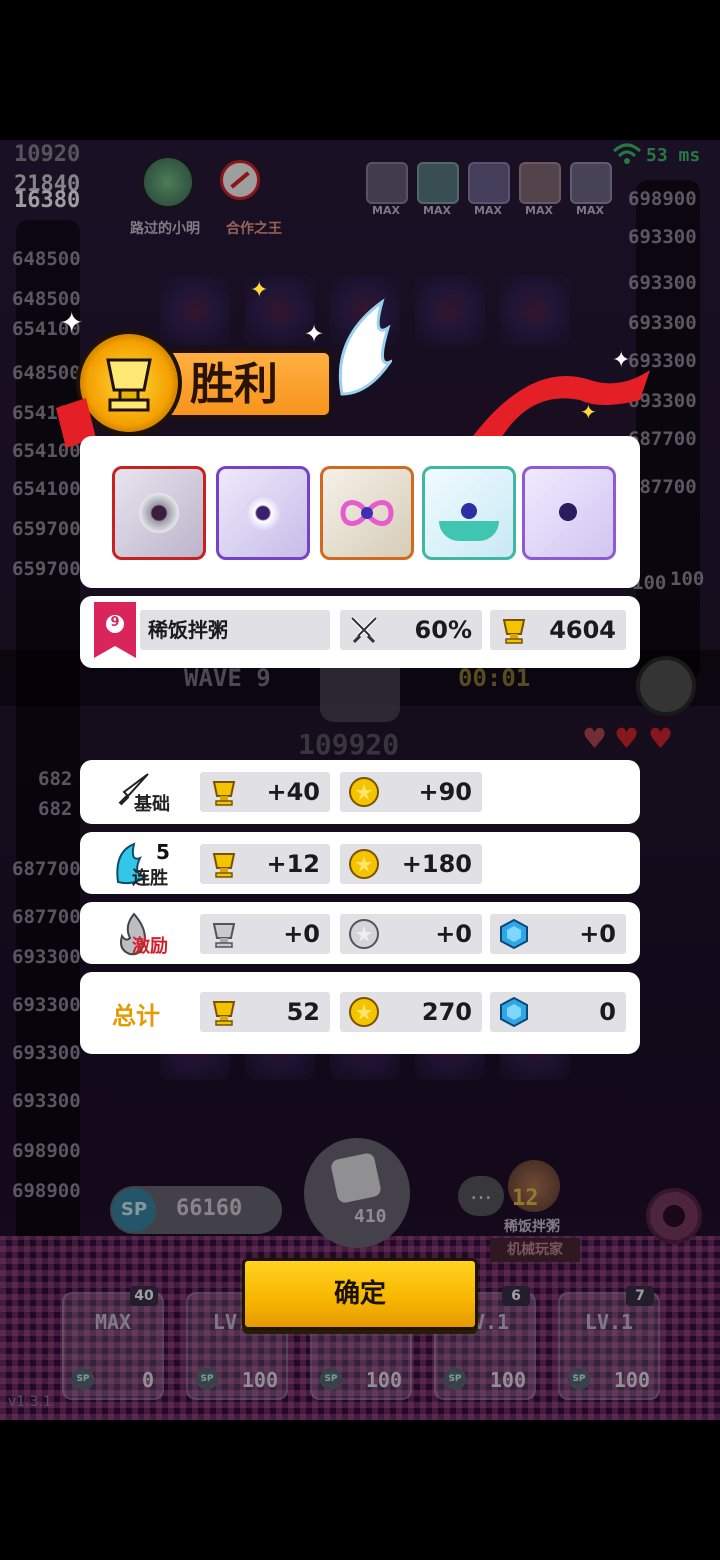 Image resolution: width=720 pixels, height=1560 pixels. What do you see at coordinates (445, 792) in the screenshot?
I see `base-gold: +90` at bounding box center [445, 792].